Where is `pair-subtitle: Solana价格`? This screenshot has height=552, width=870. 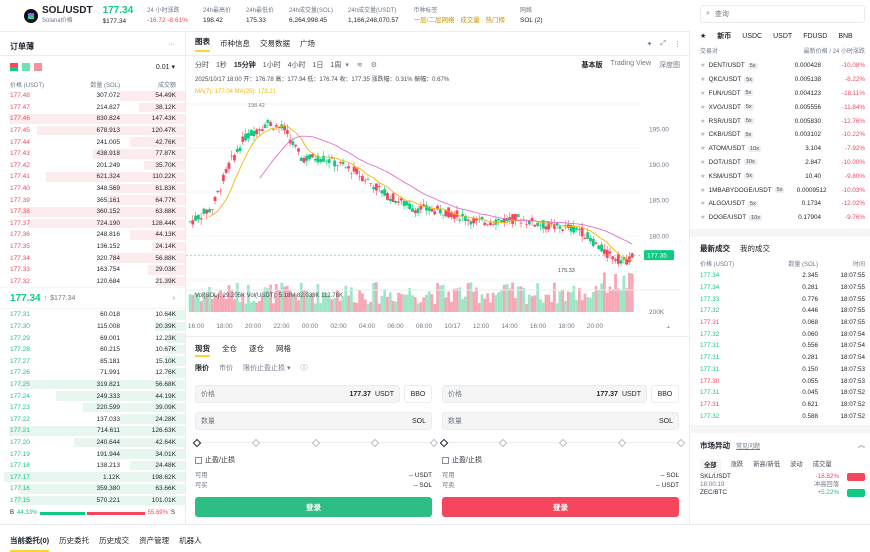 pair-subtitle: Solana价格 is located at coordinates (67, 21).